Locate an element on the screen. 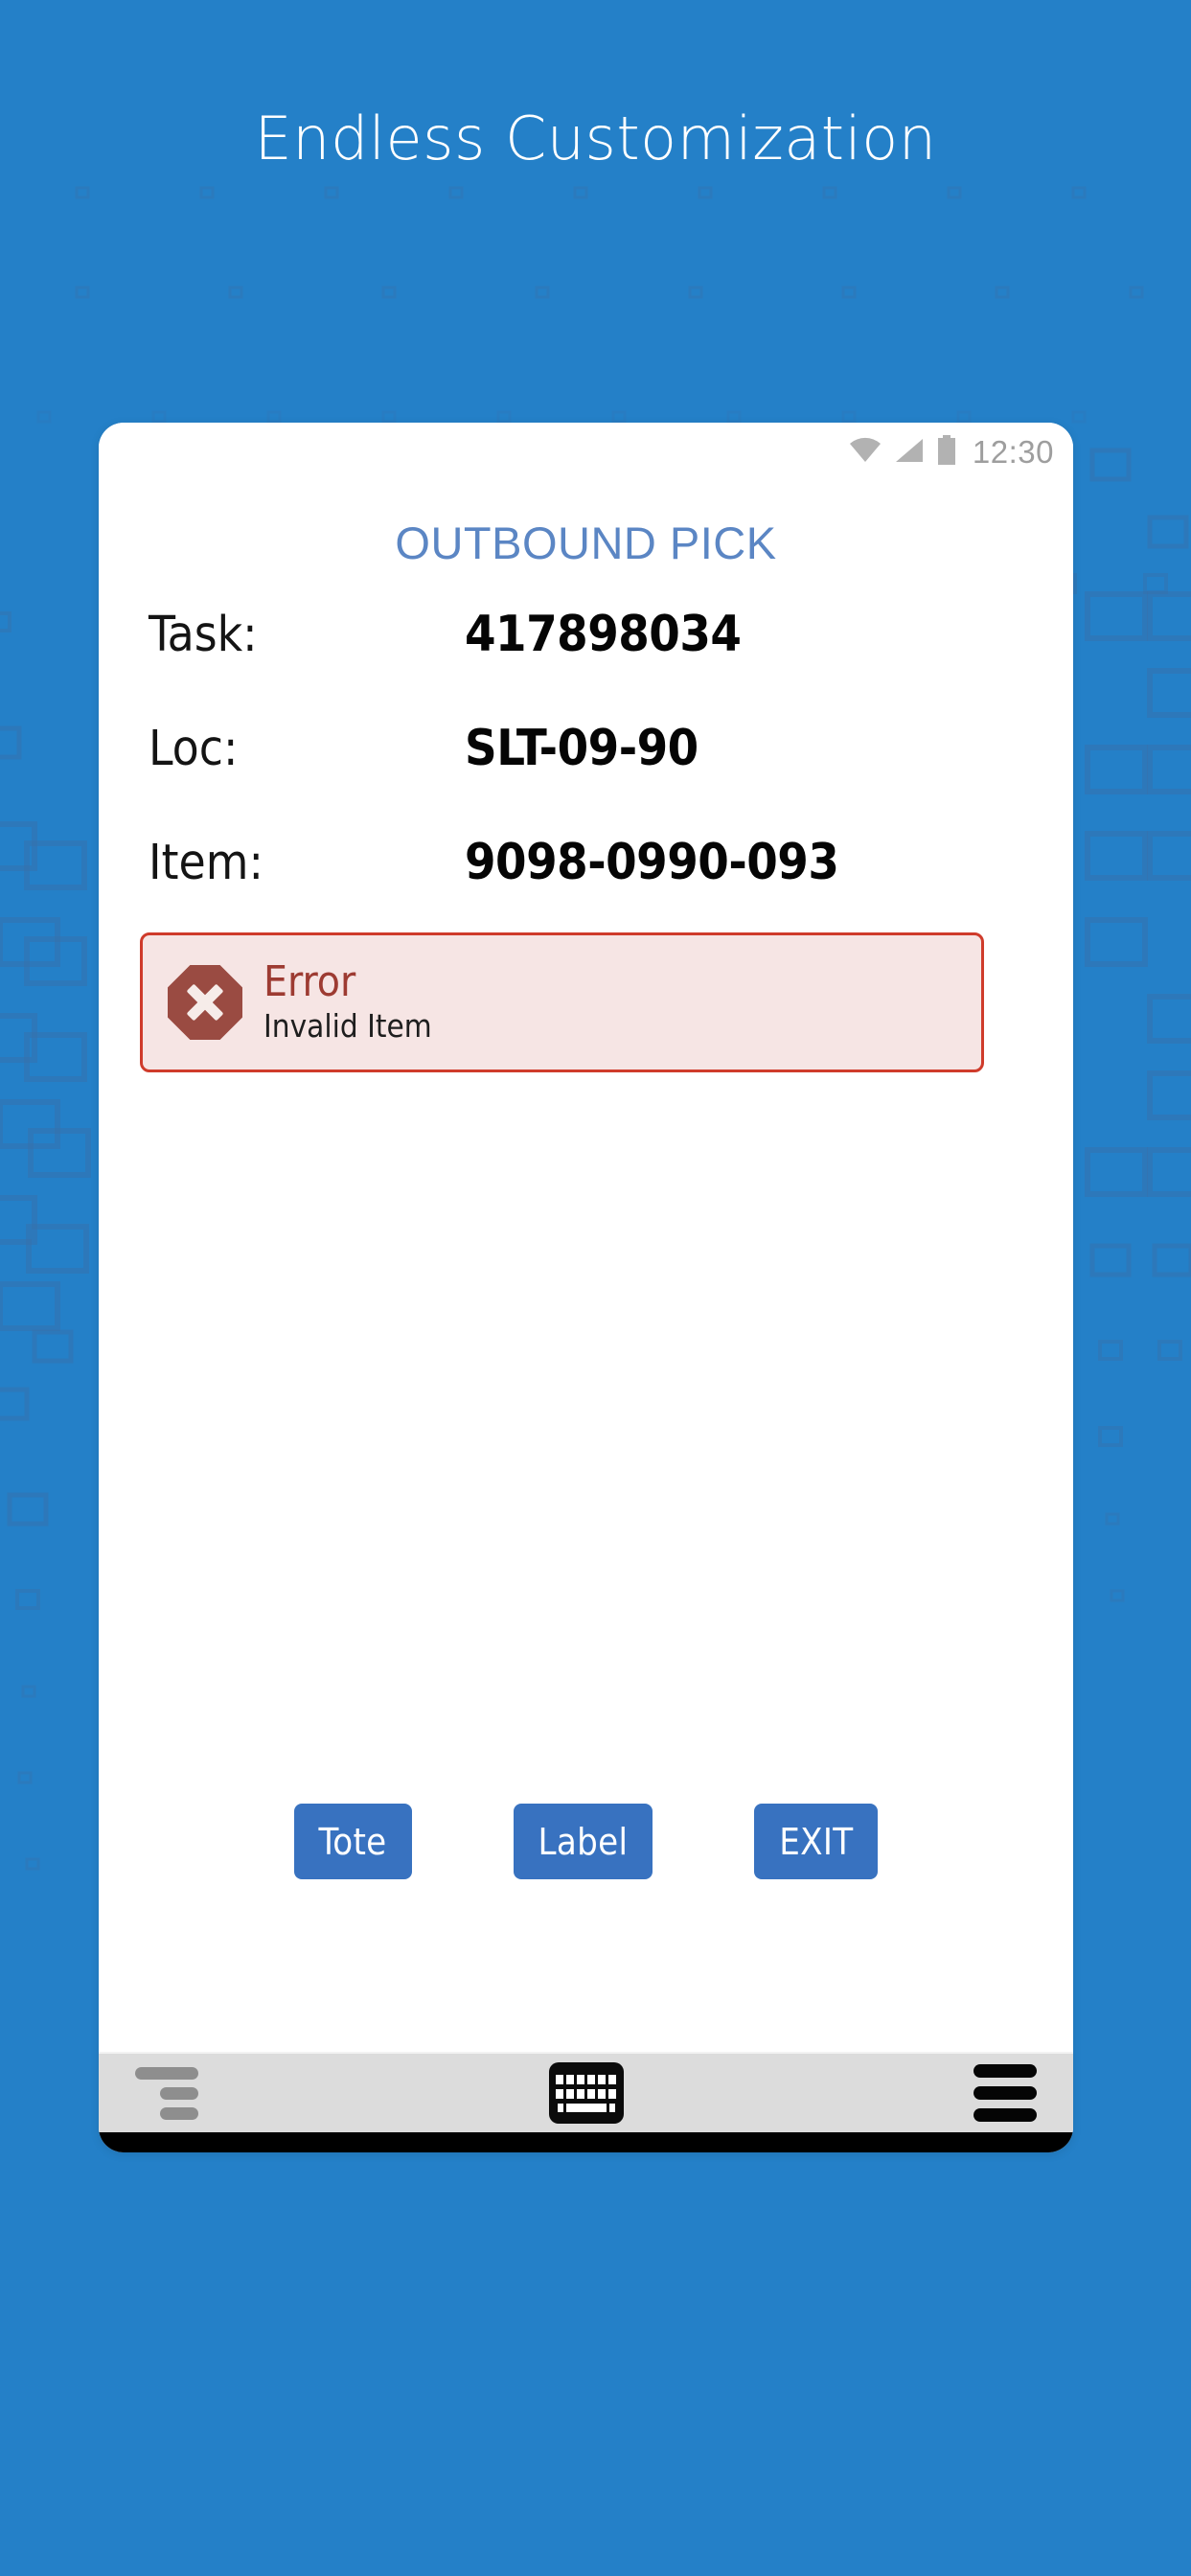  hamburger-menu-icon is located at coordinates (1005, 2093).